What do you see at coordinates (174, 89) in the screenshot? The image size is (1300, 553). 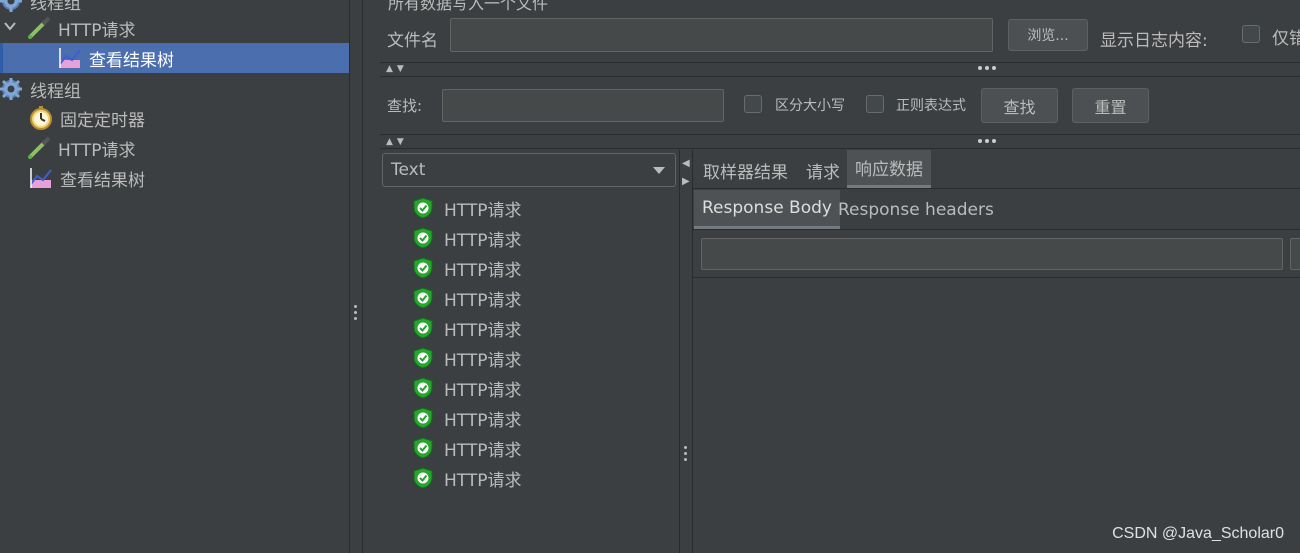 I see `tree-item-thread-group-2: 线程组` at bounding box center [174, 89].